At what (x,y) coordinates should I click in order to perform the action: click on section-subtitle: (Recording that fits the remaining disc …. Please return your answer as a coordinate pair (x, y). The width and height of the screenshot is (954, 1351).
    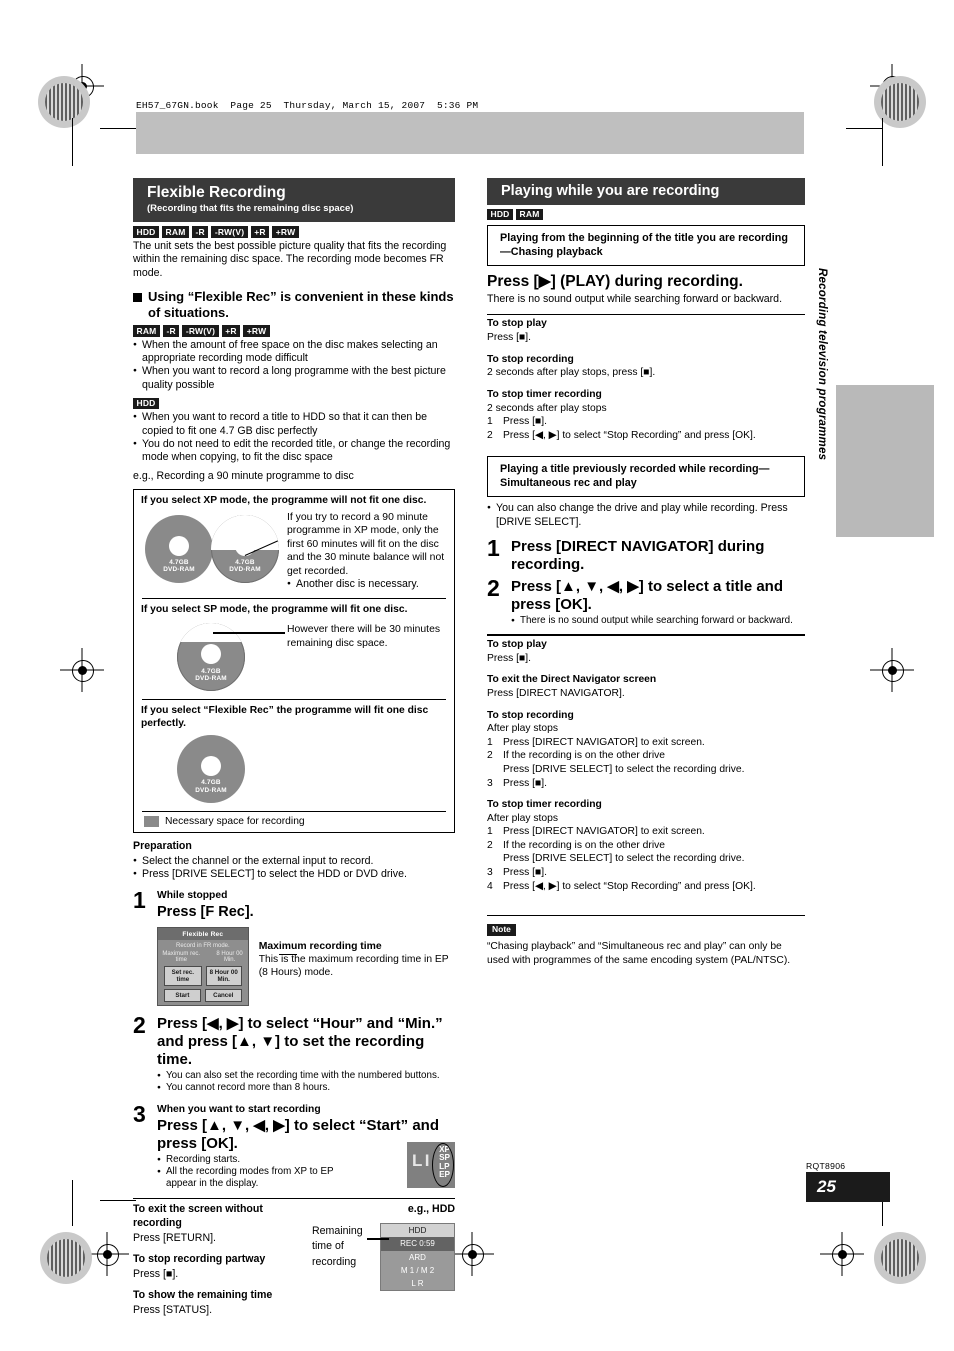
    Looking at the image, I should click on (250, 208).